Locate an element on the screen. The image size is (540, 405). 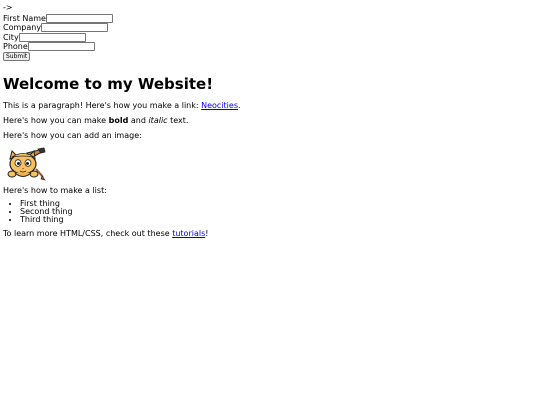
paragraph-image: Here's how you can add an image: is located at coordinates (72, 135).